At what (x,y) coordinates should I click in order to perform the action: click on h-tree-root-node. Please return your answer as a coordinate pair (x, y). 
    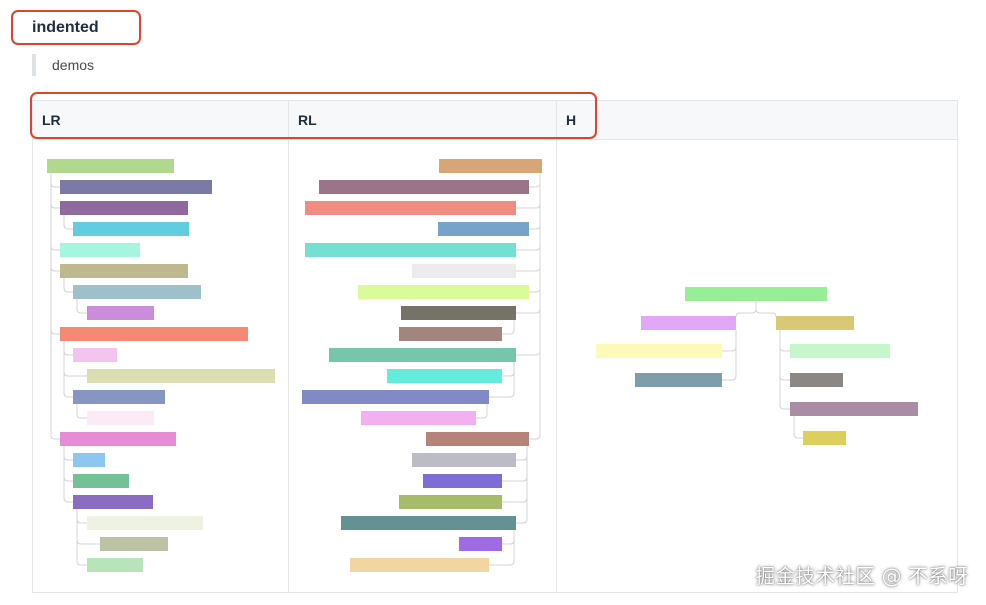
    Looking at the image, I should click on (756, 294).